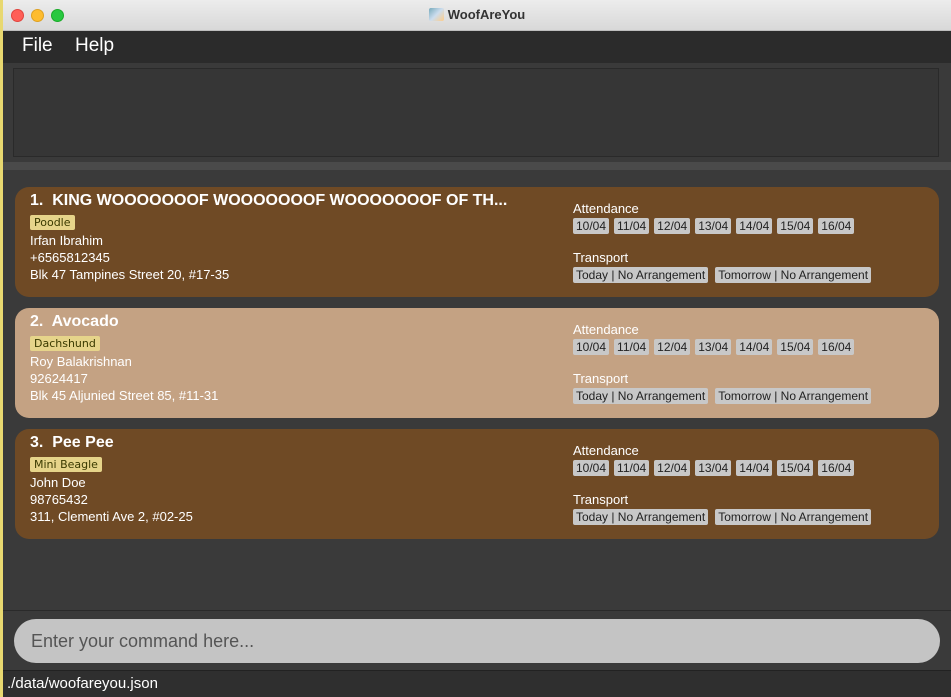 This screenshot has height=697, width=951. What do you see at coordinates (476, 112) in the screenshot?
I see `result-display` at bounding box center [476, 112].